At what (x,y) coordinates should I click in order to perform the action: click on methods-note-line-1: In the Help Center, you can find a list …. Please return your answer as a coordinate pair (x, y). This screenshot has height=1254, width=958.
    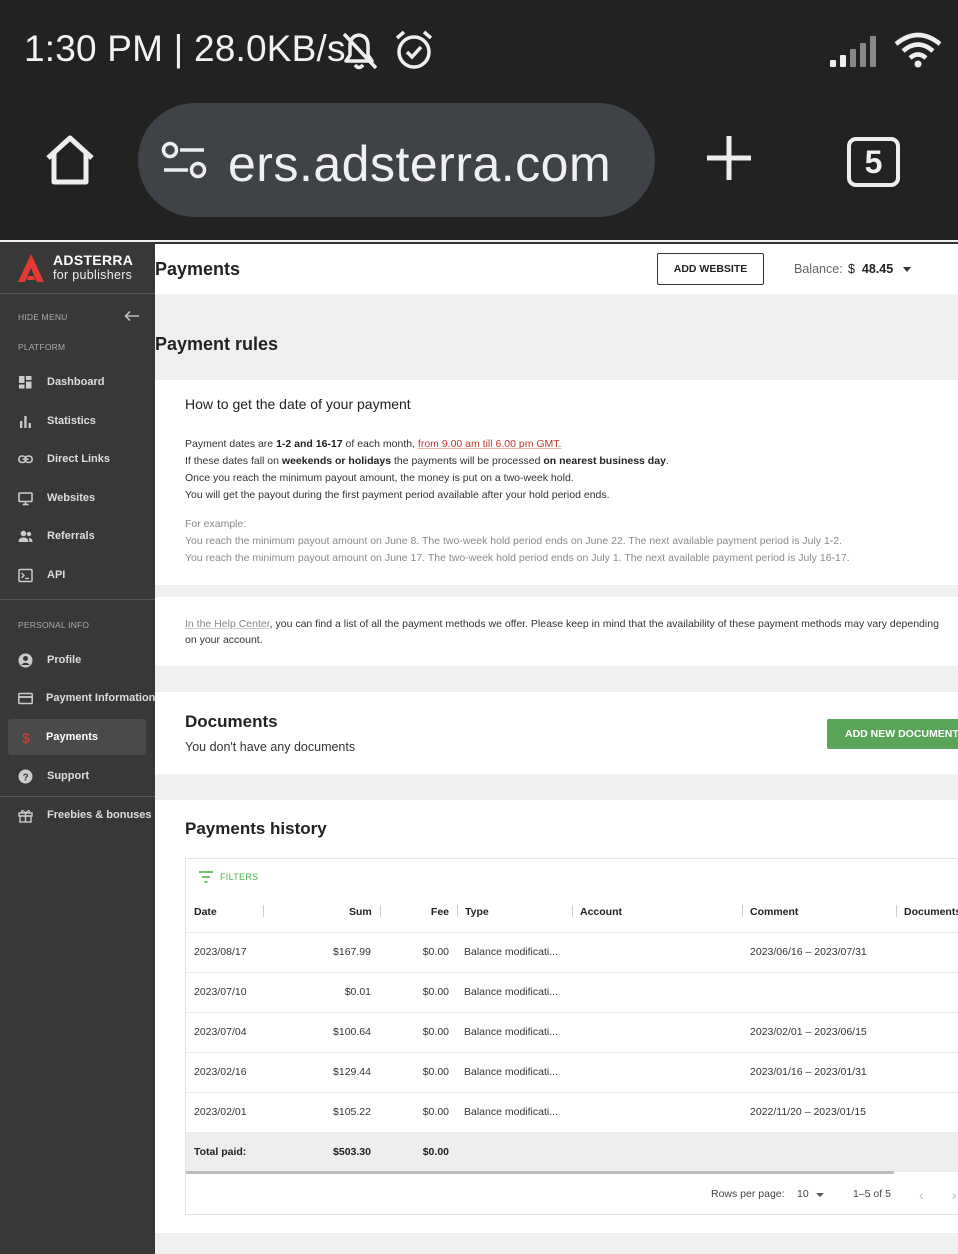
    Looking at the image, I should click on (562, 624).